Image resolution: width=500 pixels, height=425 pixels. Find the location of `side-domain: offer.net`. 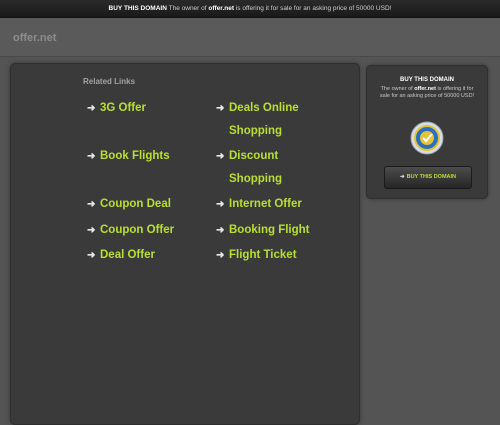

side-domain: offer.net is located at coordinates (425, 89).